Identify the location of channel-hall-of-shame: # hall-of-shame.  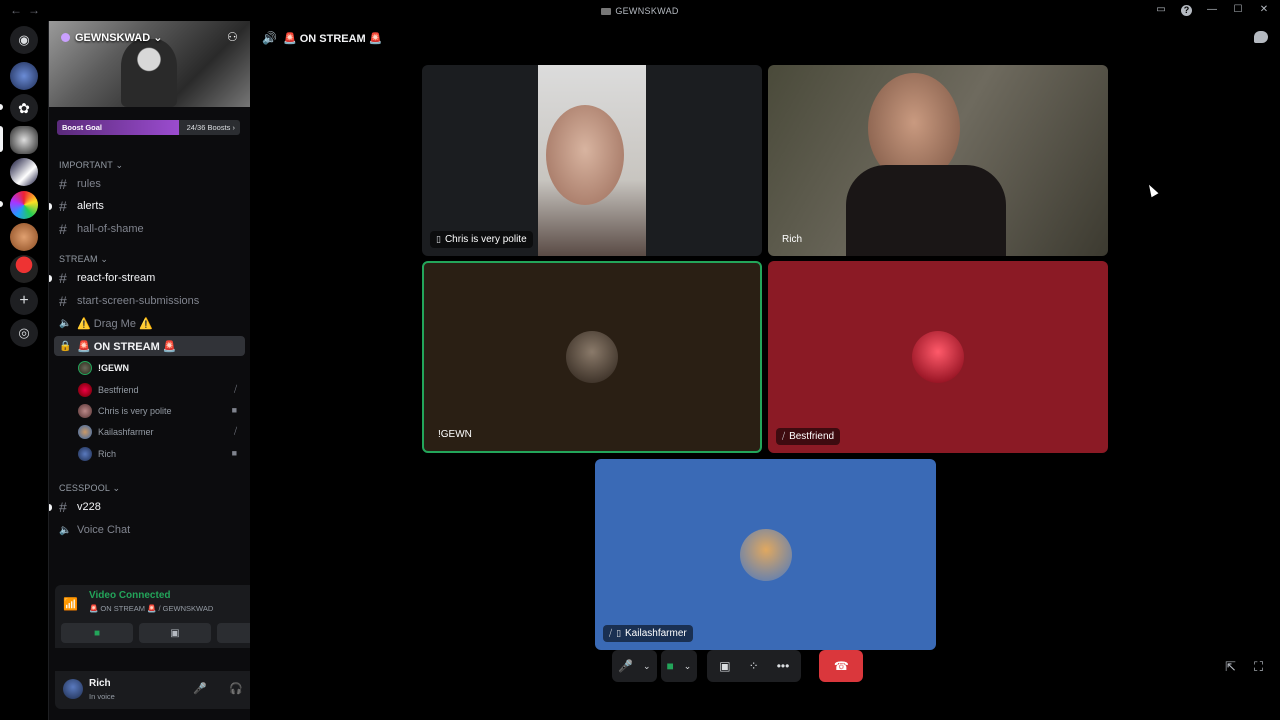
(151, 229).